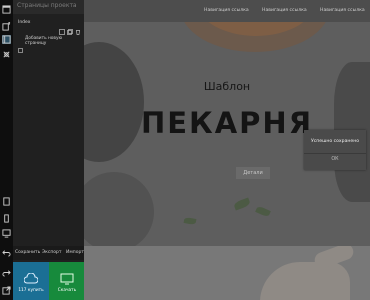 This screenshot has width=370, height=300. What do you see at coordinates (119, 209) in the screenshot?
I see `dough-image` at bounding box center [119, 209].